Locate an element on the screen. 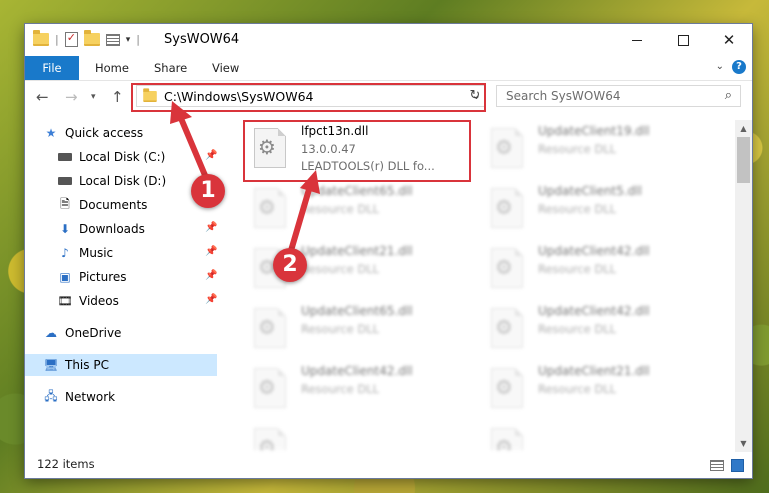  minimize-button is located at coordinates (637, 40).